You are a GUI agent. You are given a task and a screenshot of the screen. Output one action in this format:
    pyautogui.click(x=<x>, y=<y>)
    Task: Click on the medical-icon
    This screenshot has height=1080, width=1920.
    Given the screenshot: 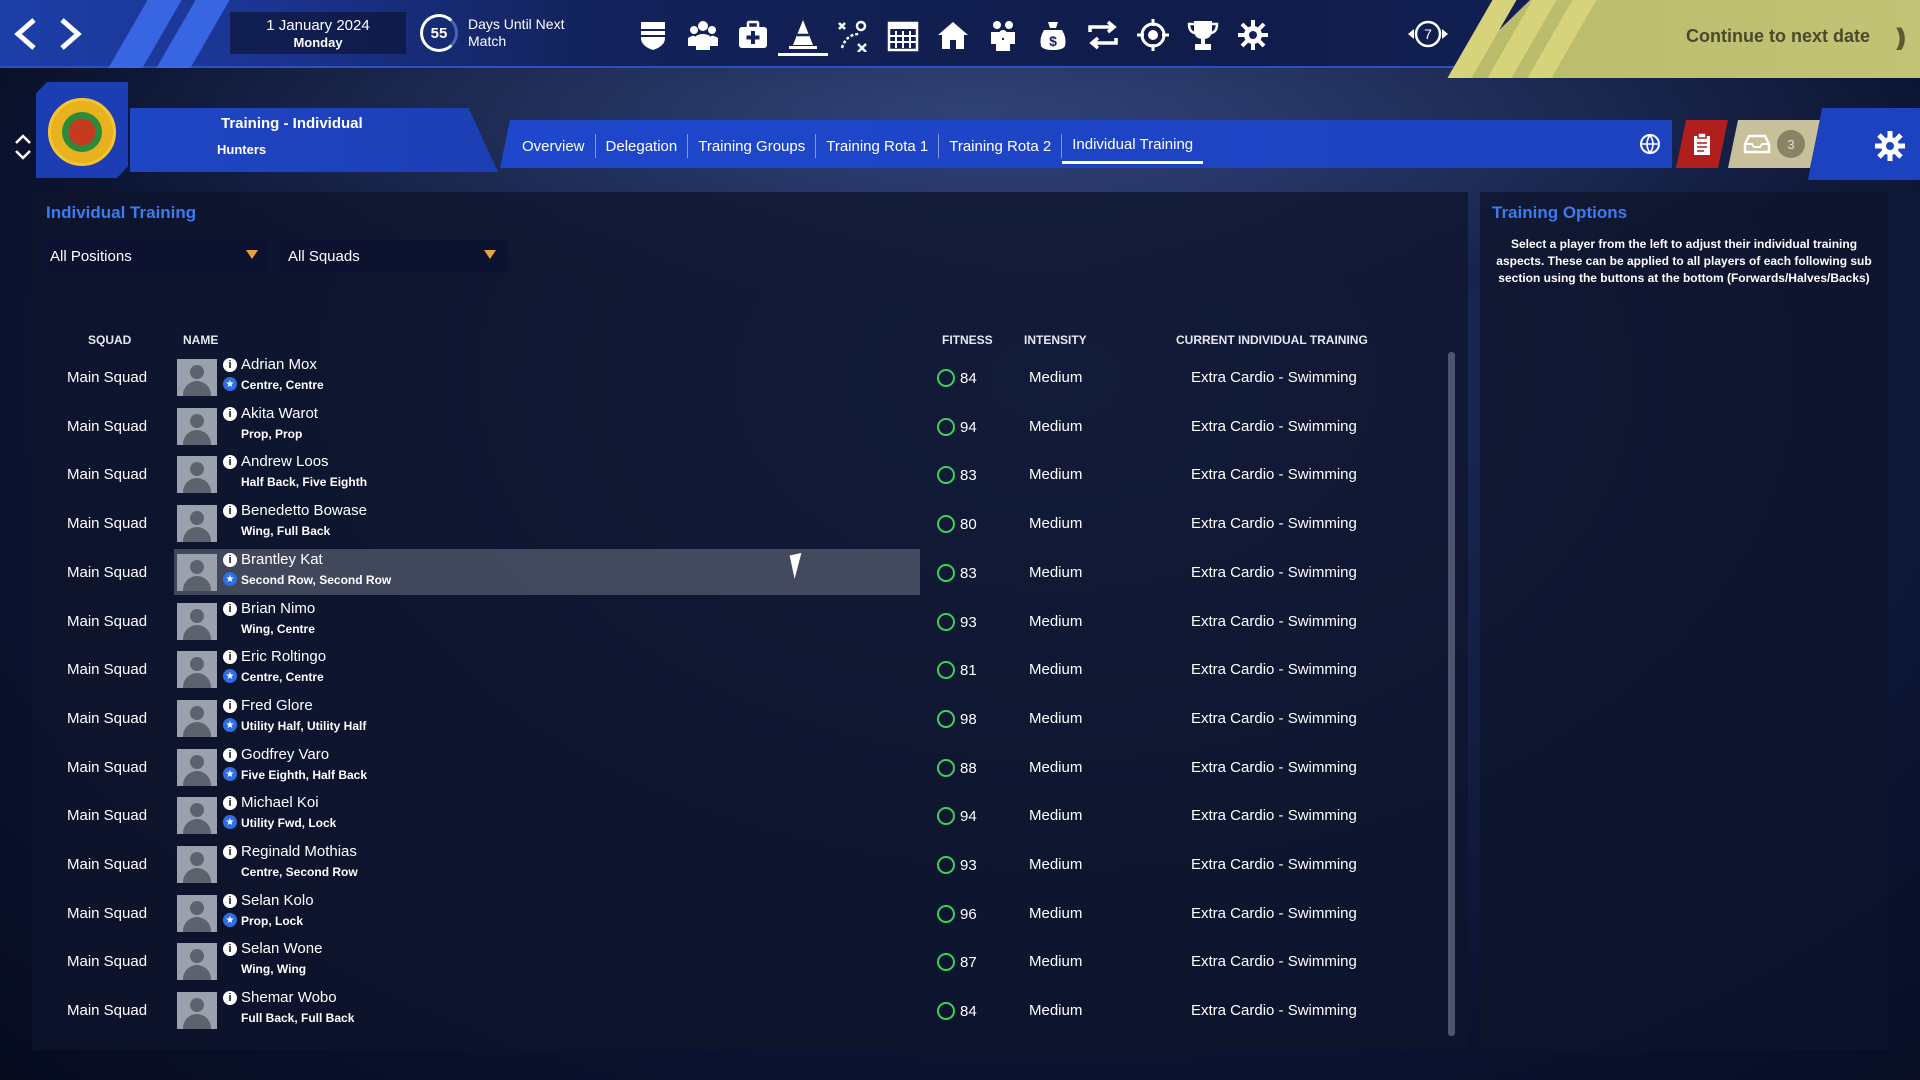 What is the action you would take?
    pyautogui.click(x=753, y=35)
    